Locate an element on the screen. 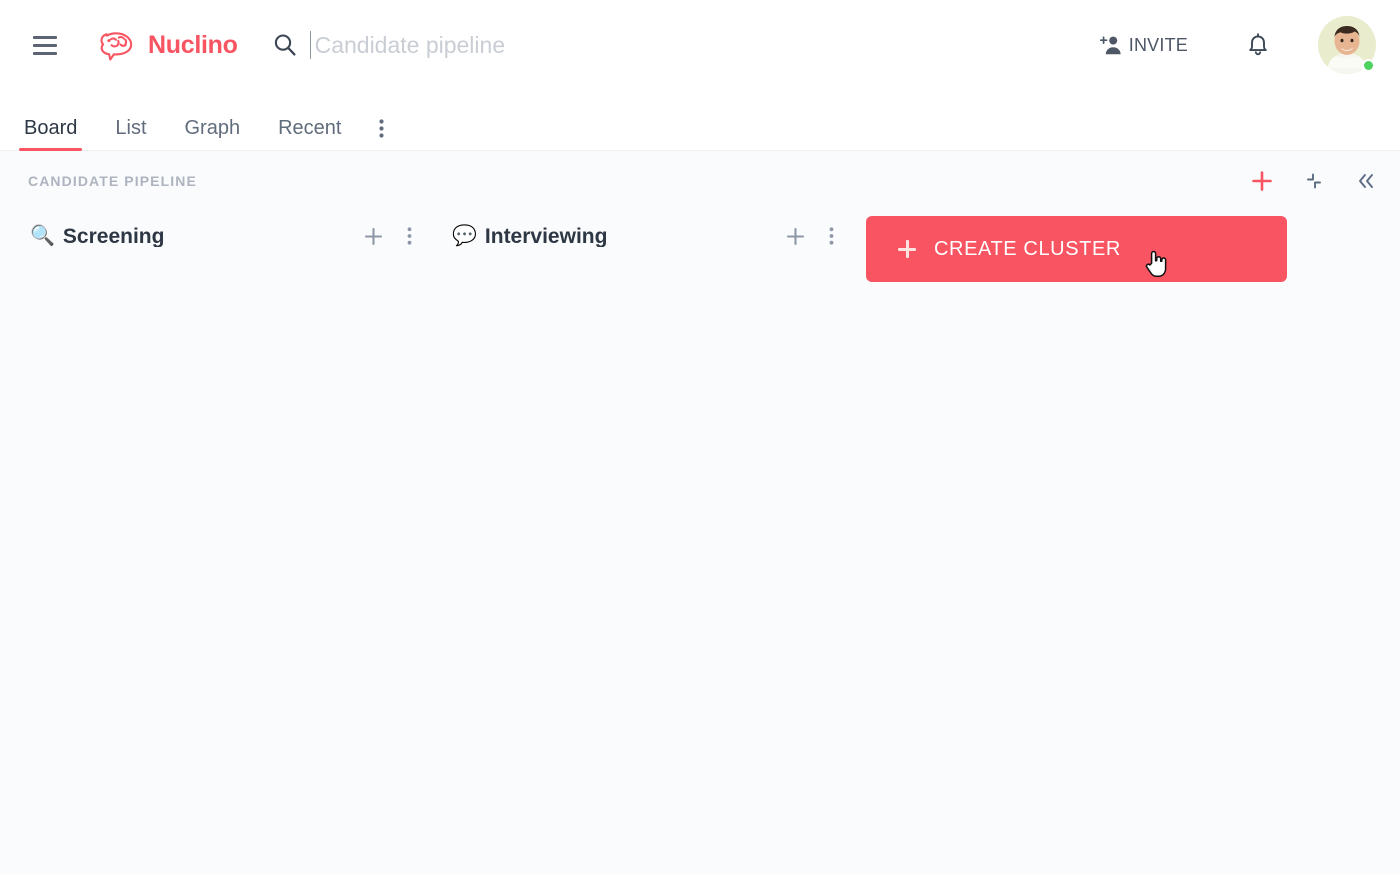  notifications-button is located at coordinates (1258, 45).